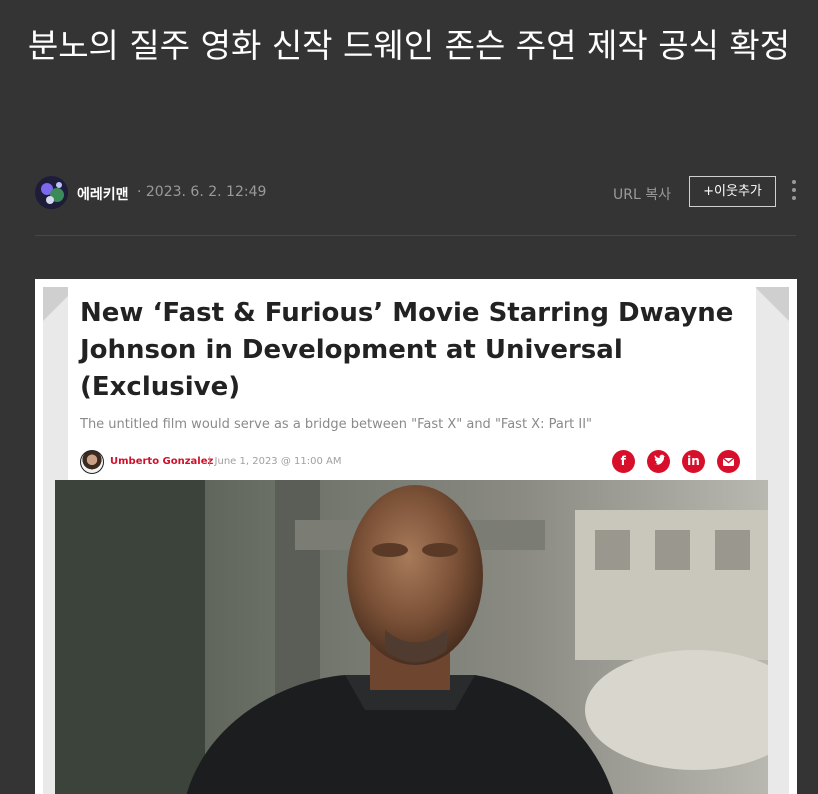 The height and width of the screenshot is (794, 818). What do you see at coordinates (672, 462) in the screenshot?
I see `share-icons: f in` at bounding box center [672, 462].